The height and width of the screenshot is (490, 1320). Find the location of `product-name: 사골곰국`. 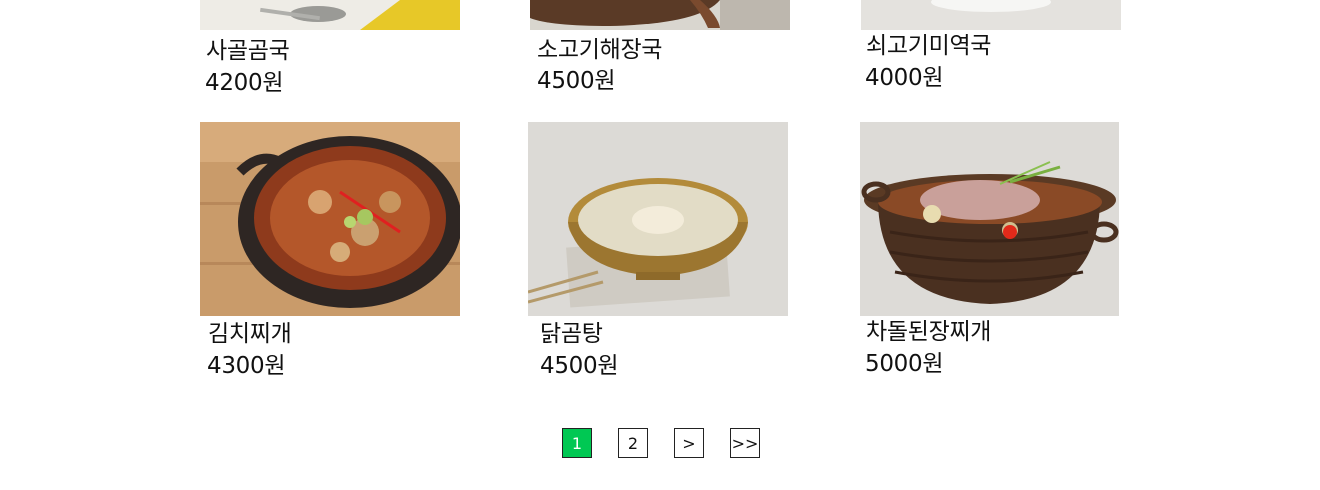

product-name: 사골곰국 is located at coordinates (248, 51).